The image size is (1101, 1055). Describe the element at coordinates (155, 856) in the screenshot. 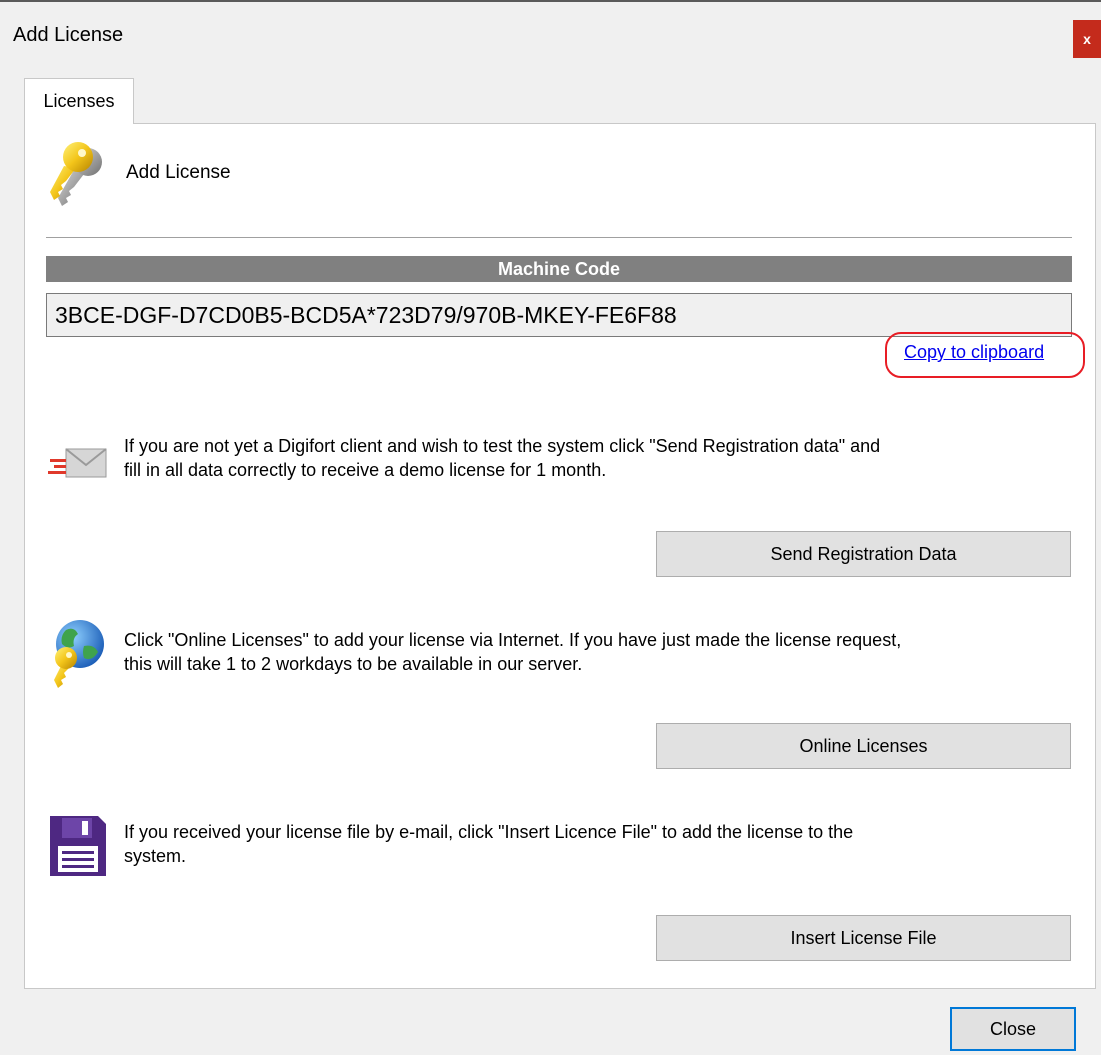

I see `file-text-line-2: system.` at that location.